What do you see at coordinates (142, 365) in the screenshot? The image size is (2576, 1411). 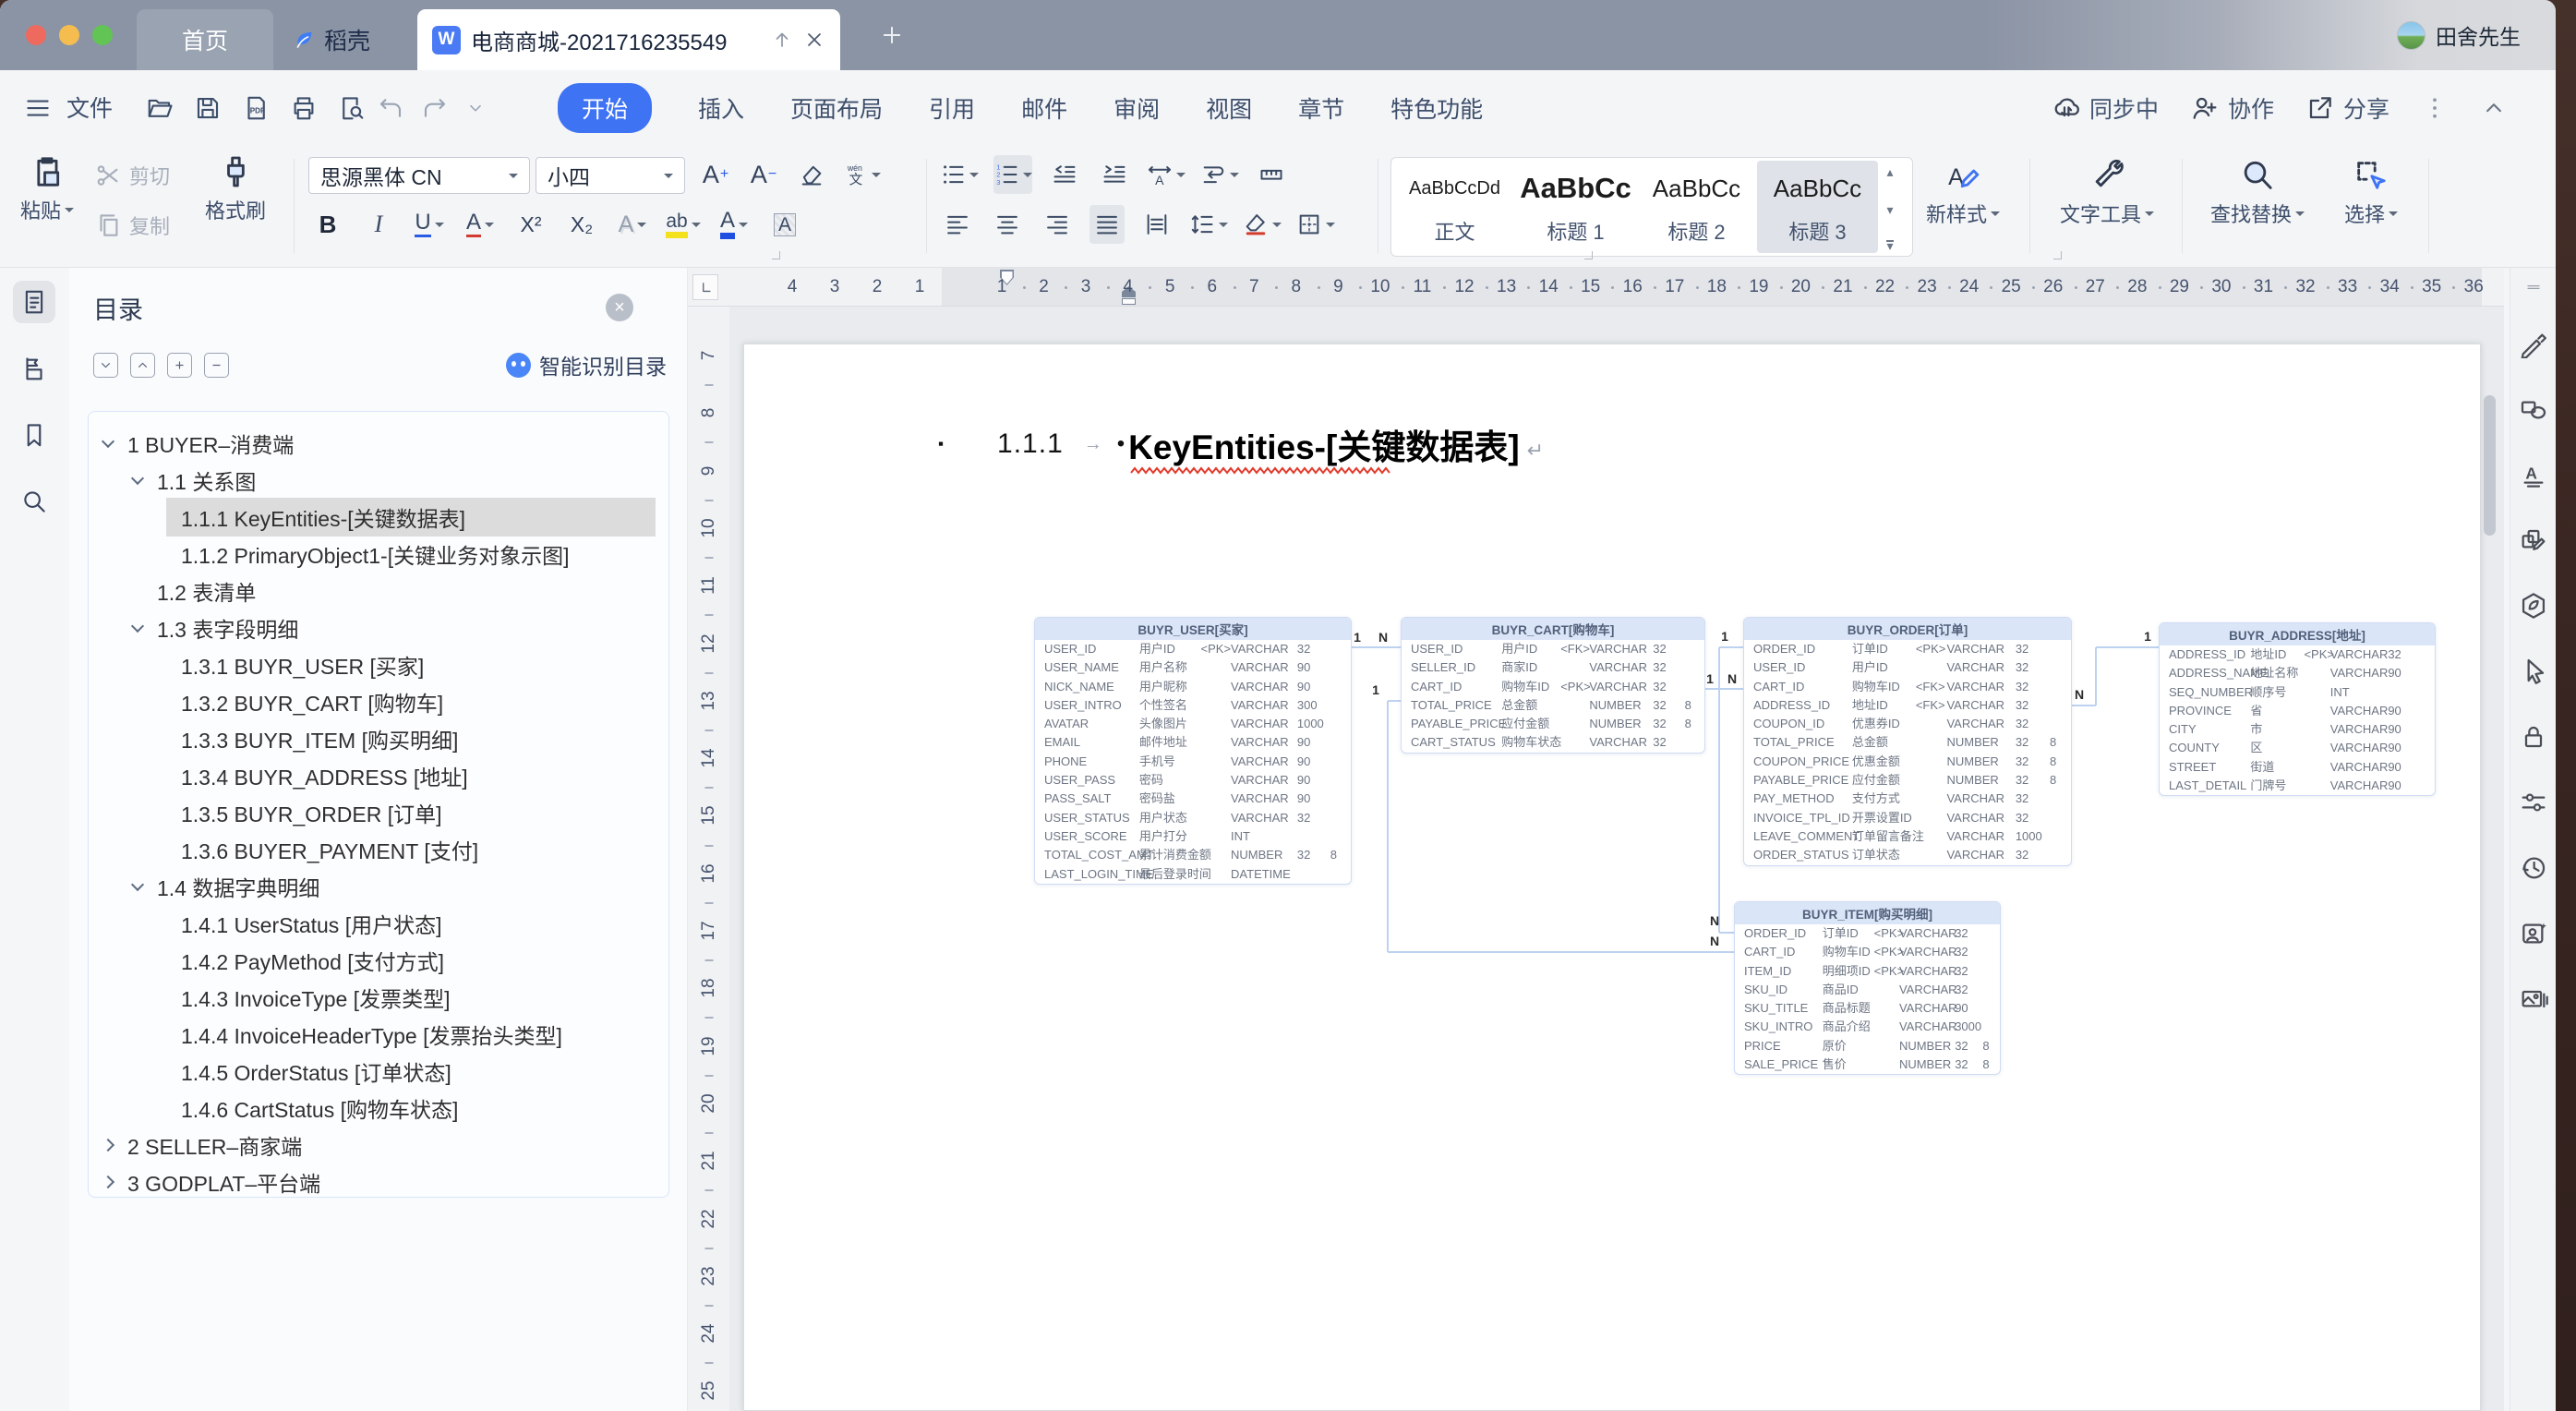 I see `collapse-all-button` at bounding box center [142, 365].